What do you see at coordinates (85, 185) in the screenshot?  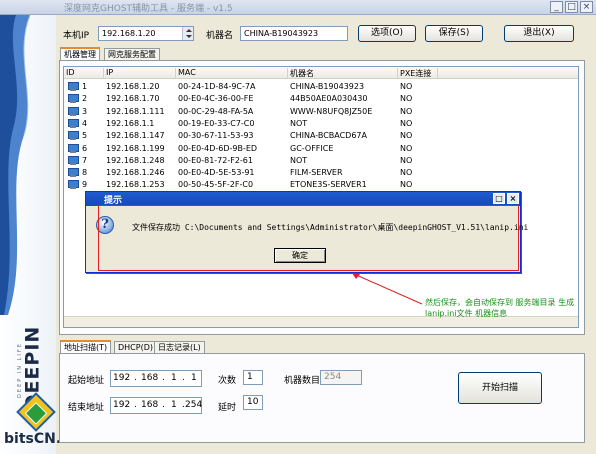 I see `cell-id: 9` at bounding box center [85, 185].